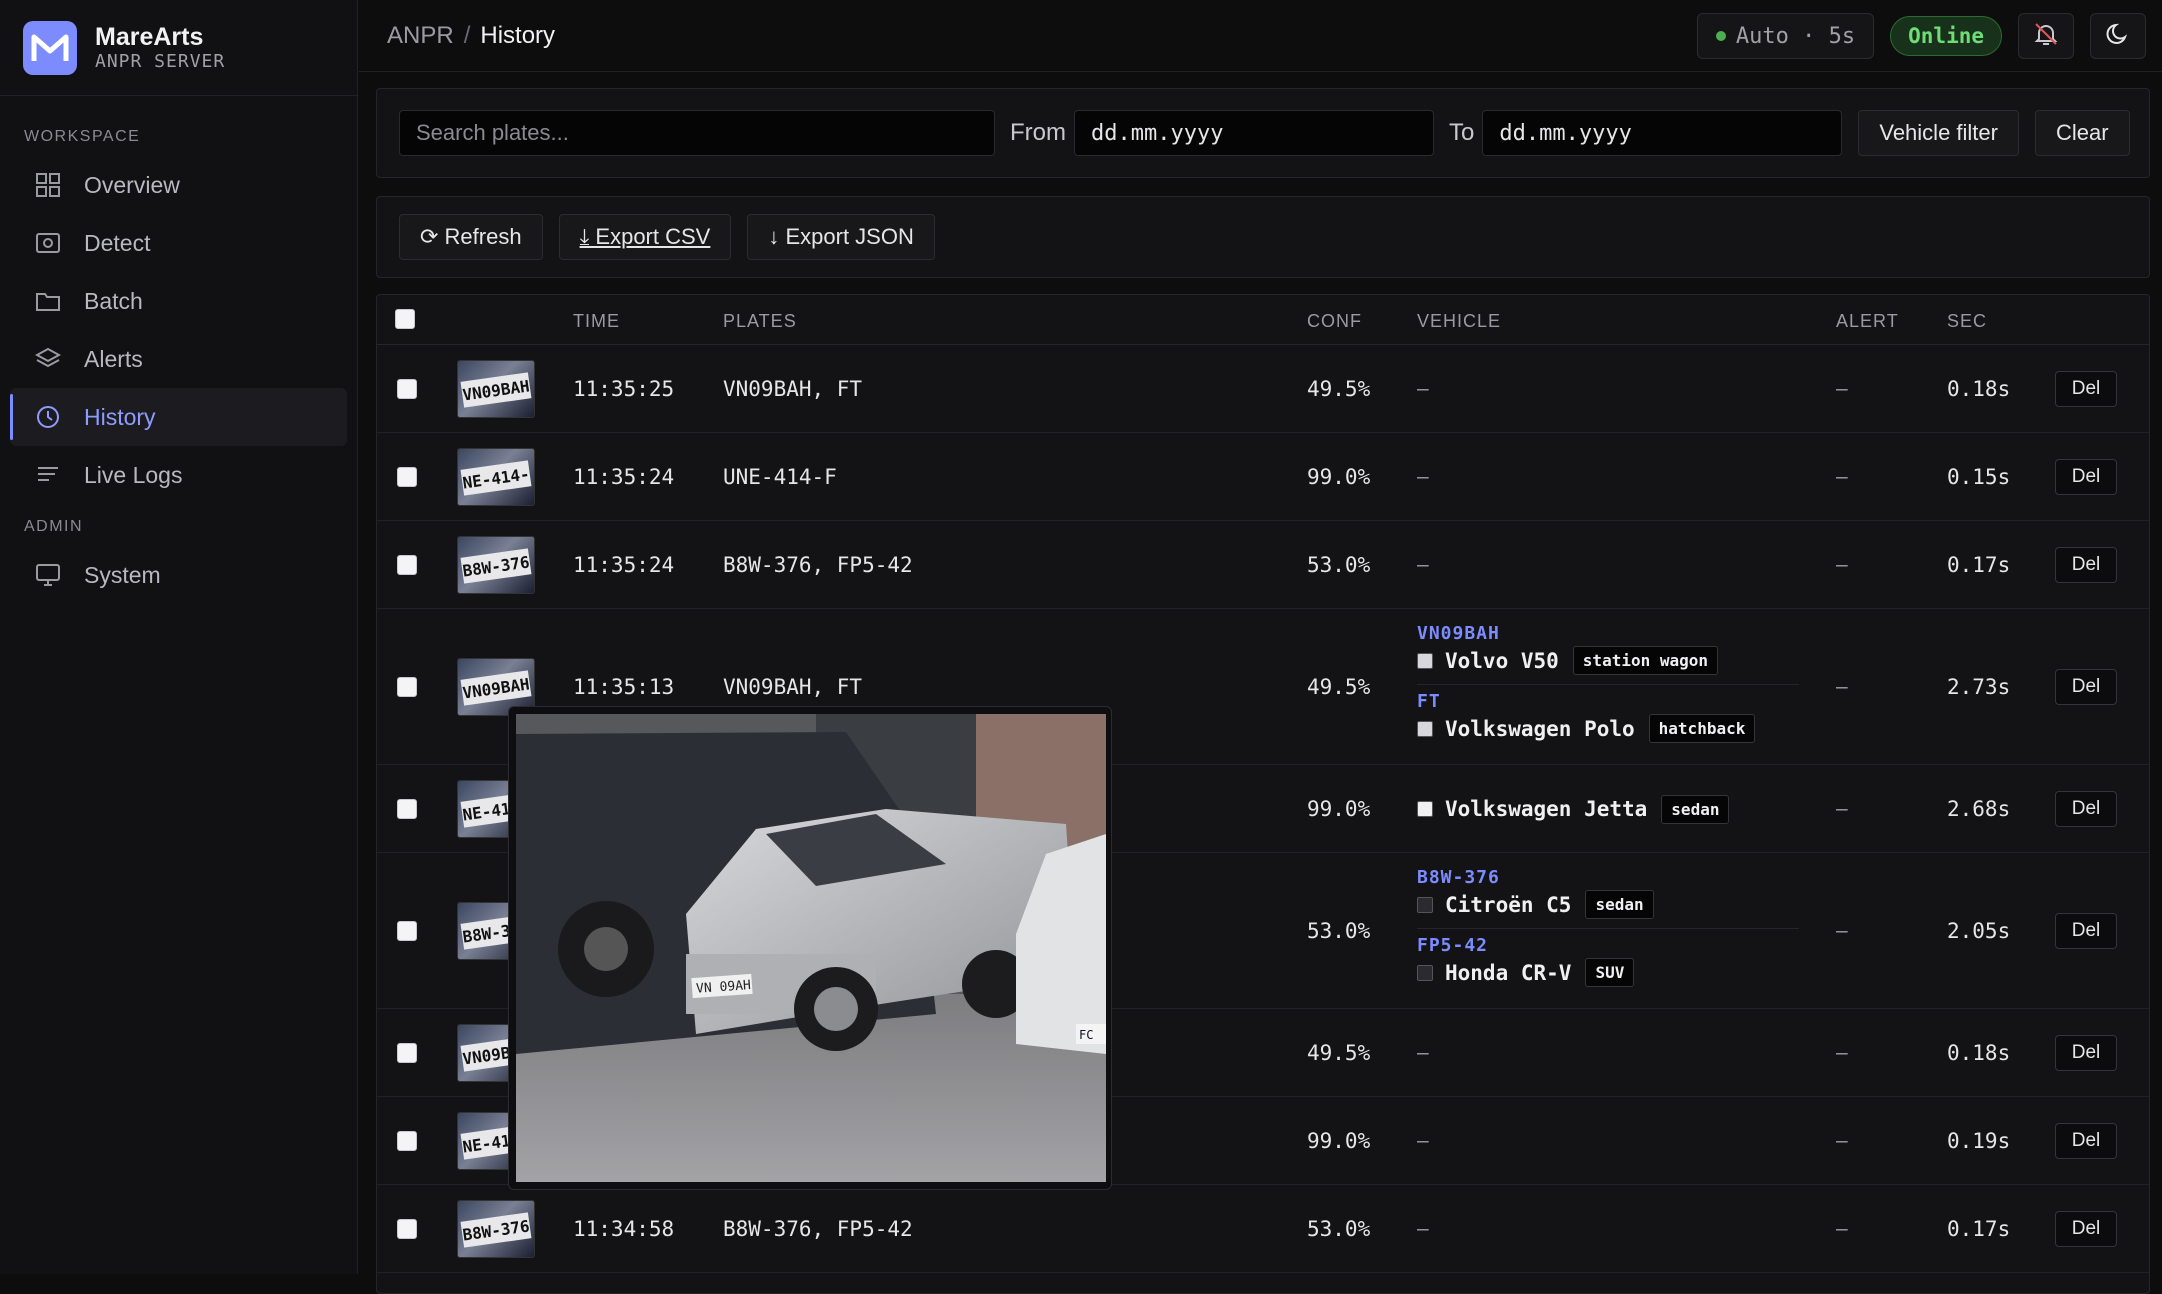 Image resolution: width=2162 pixels, height=1294 pixels. Describe the element at coordinates (1946, 36) in the screenshot. I see `status-badge: Online` at that location.